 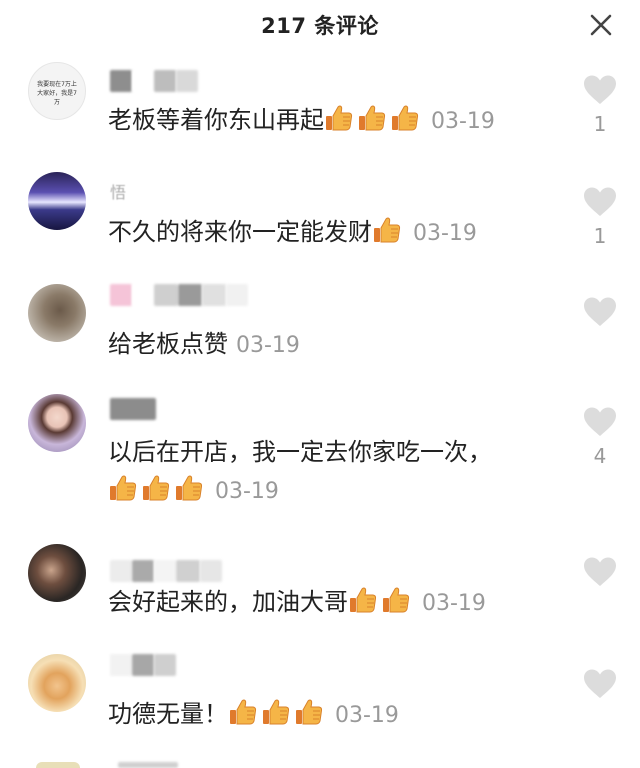 I want to click on comments-header: 217 条评论, so click(x=320, y=26).